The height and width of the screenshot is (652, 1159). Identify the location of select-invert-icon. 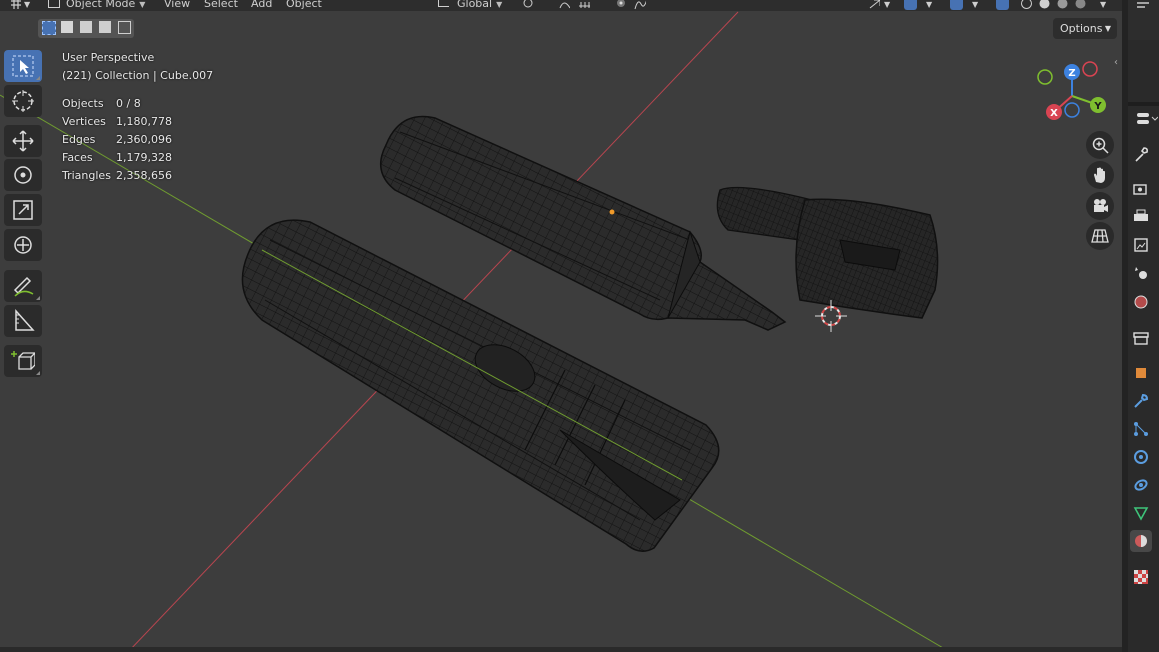
(105, 27).